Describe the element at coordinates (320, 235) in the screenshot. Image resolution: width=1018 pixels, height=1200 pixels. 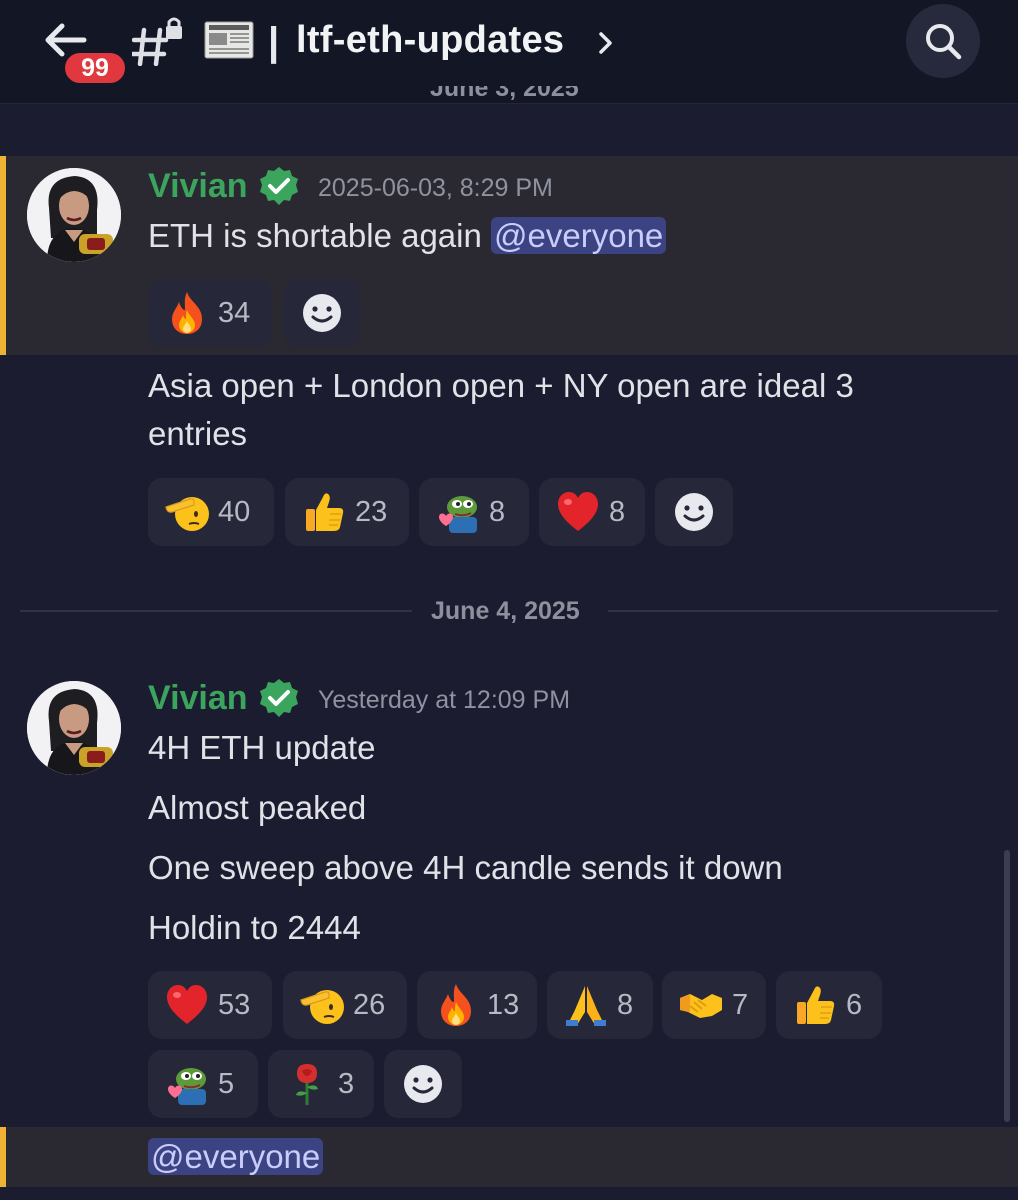
I see `message-text-body: ETH is shortable again` at that location.